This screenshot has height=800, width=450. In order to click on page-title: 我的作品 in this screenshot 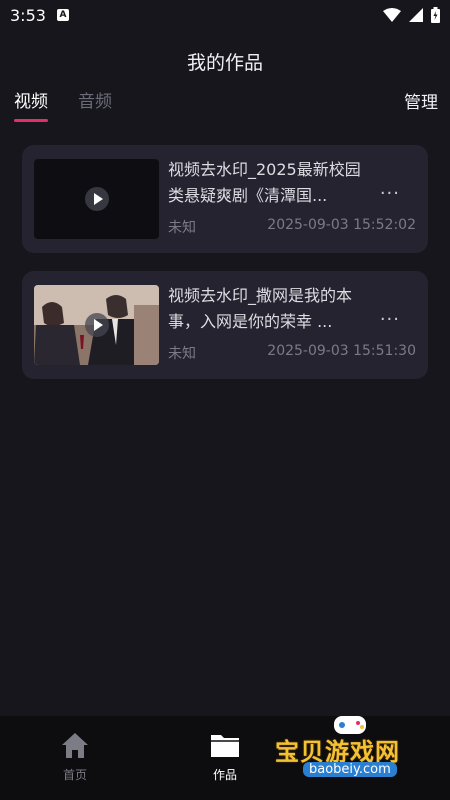, I will do `click(224, 63)`.